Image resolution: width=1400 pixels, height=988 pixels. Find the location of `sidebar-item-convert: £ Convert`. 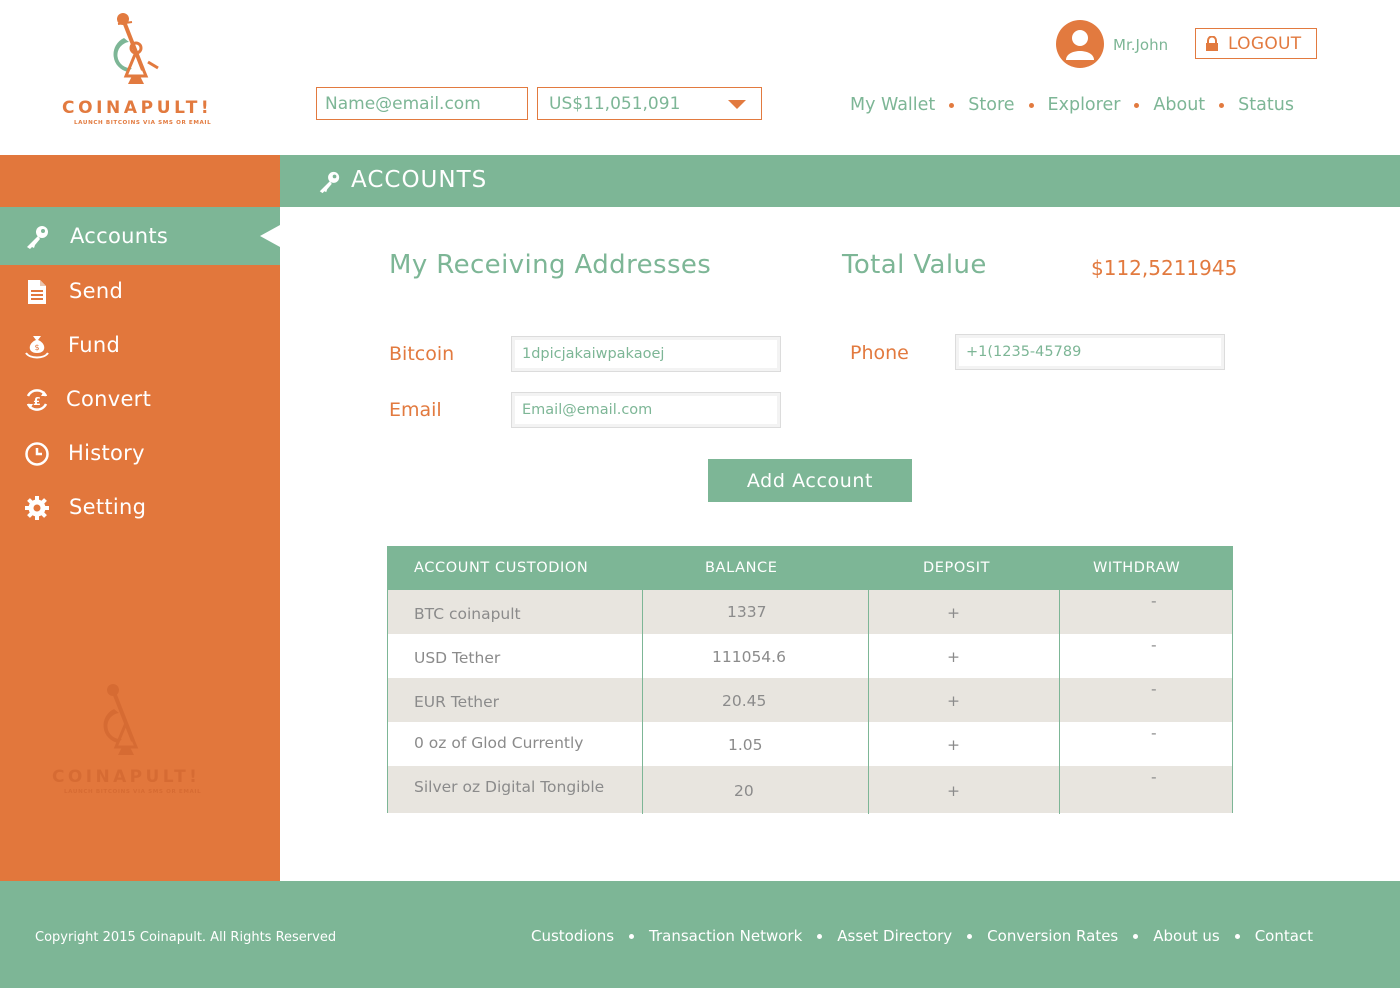

sidebar-item-convert: £ Convert is located at coordinates (140, 400).